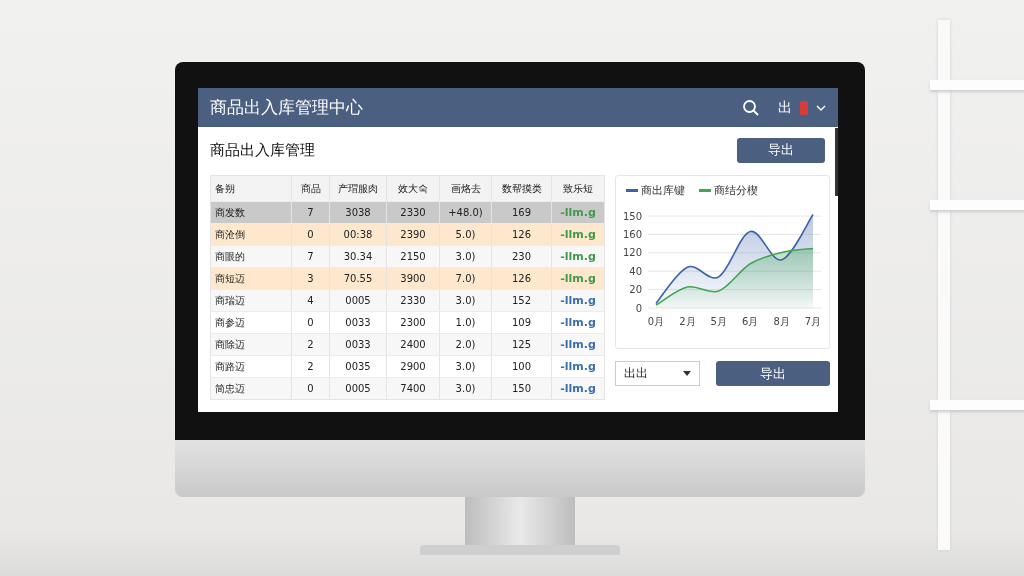 This screenshot has height=576, width=1024. Describe the element at coordinates (262, 150) in the screenshot. I see `page-title: 商品出入库管理` at that location.